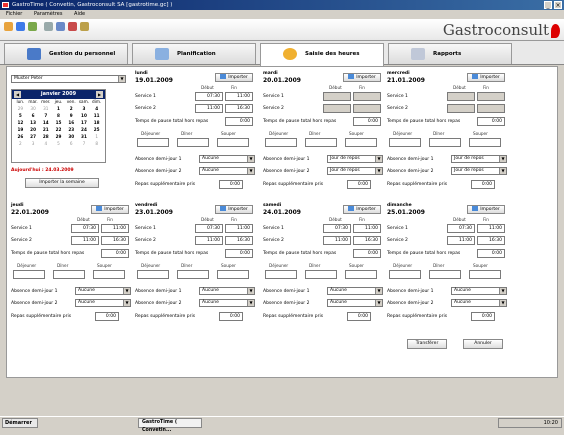 The width and height of the screenshot is (564, 435). I want to click on employee-select: Muster Peter ▼, so click(68, 79).